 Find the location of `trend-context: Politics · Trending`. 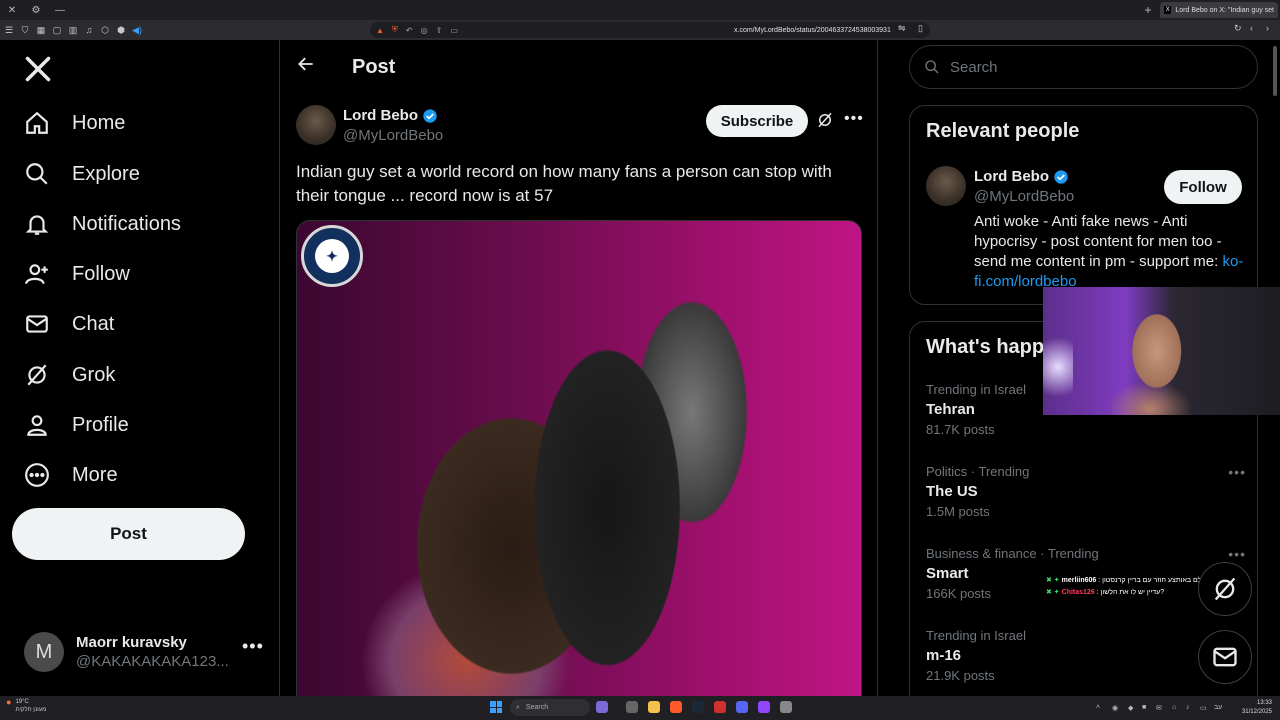

trend-context: Politics · Trending is located at coordinates (978, 471).